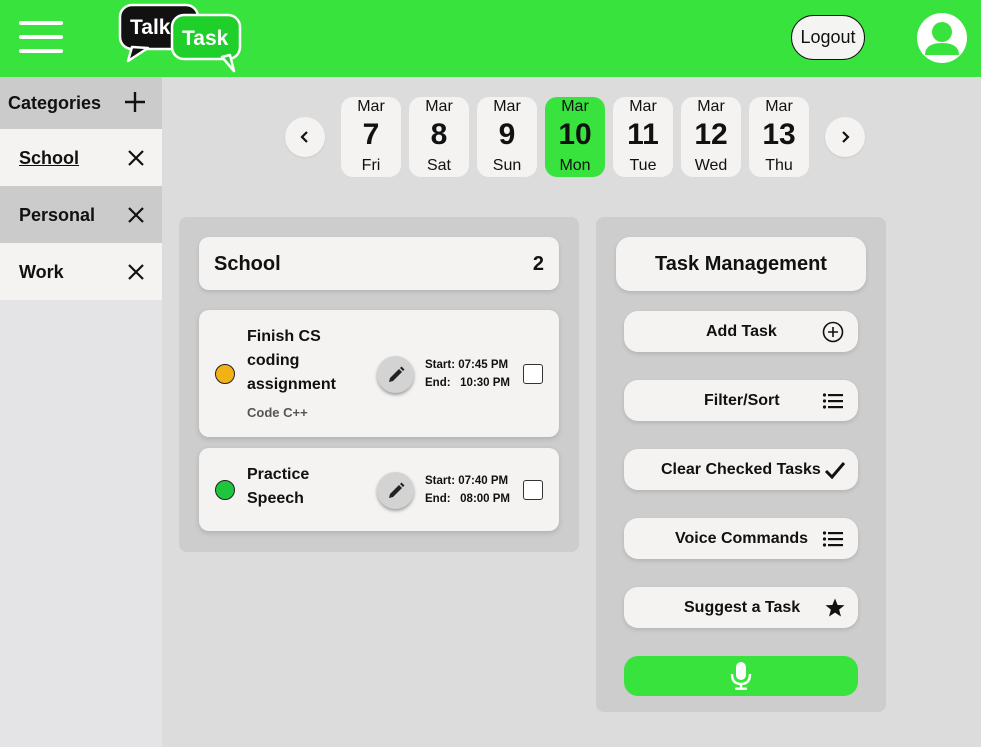 The image size is (981, 747). I want to click on task-times: Start: 07:45 PM End: 10:30 PM, so click(467, 374).